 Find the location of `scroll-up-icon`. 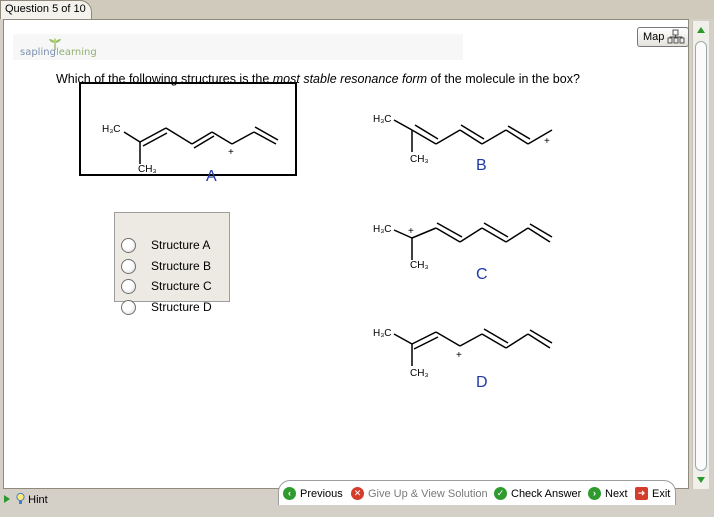

scroll-up-icon is located at coordinates (701, 30).